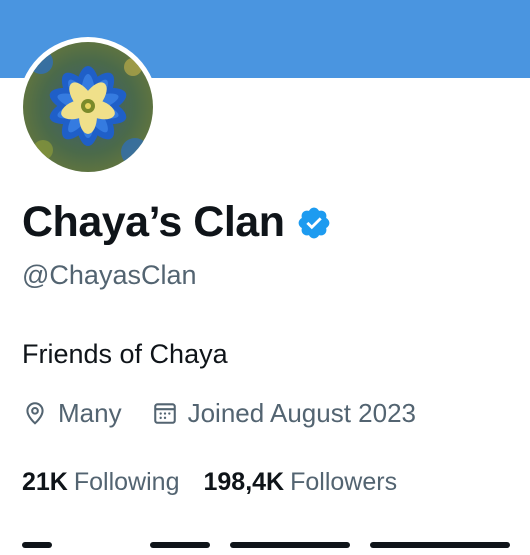 This screenshot has height=555, width=530. I want to click on display-name-row: Chaya’s Clan, so click(177, 222).